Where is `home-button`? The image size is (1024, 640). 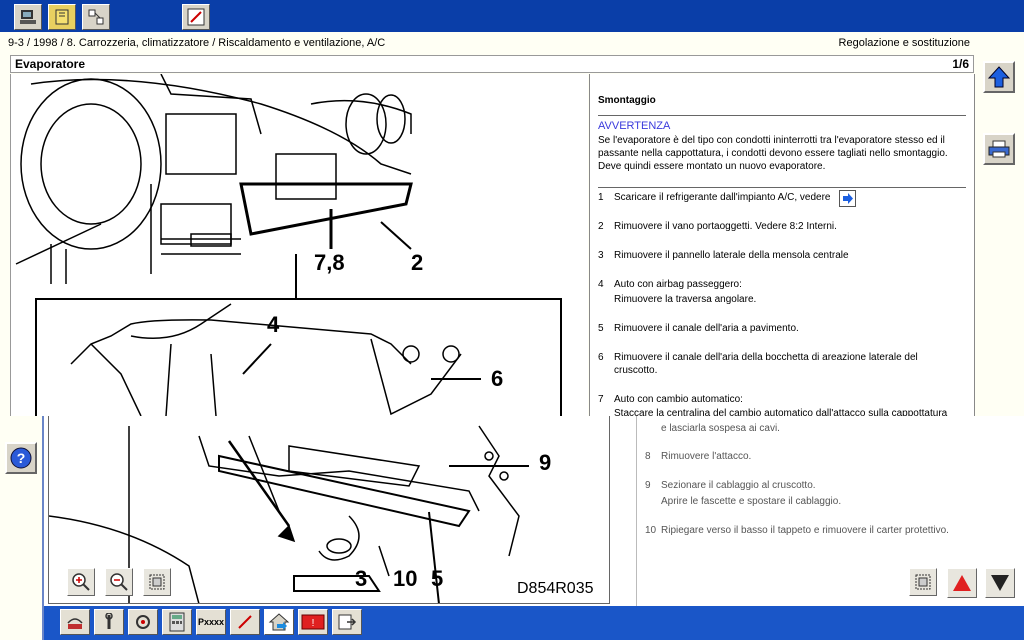 home-button is located at coordinates (279, 622).